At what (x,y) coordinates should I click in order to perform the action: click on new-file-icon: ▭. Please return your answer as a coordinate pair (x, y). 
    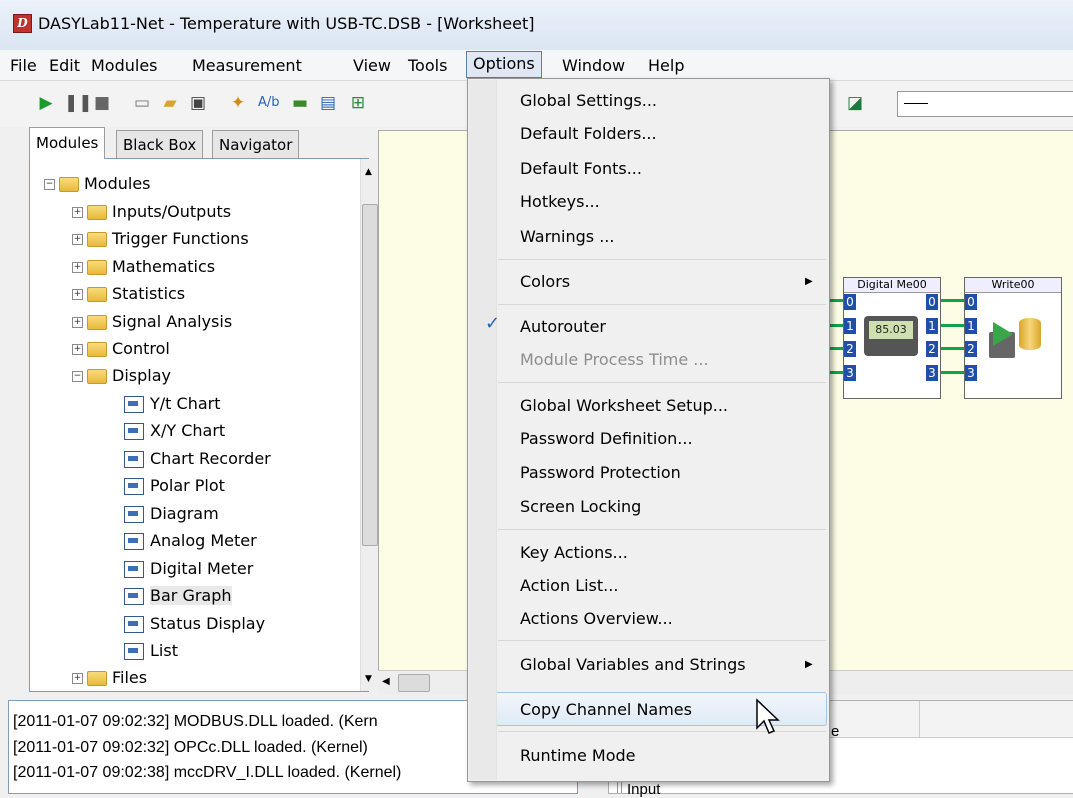
    Looking at the image, I should click on (142, 103).